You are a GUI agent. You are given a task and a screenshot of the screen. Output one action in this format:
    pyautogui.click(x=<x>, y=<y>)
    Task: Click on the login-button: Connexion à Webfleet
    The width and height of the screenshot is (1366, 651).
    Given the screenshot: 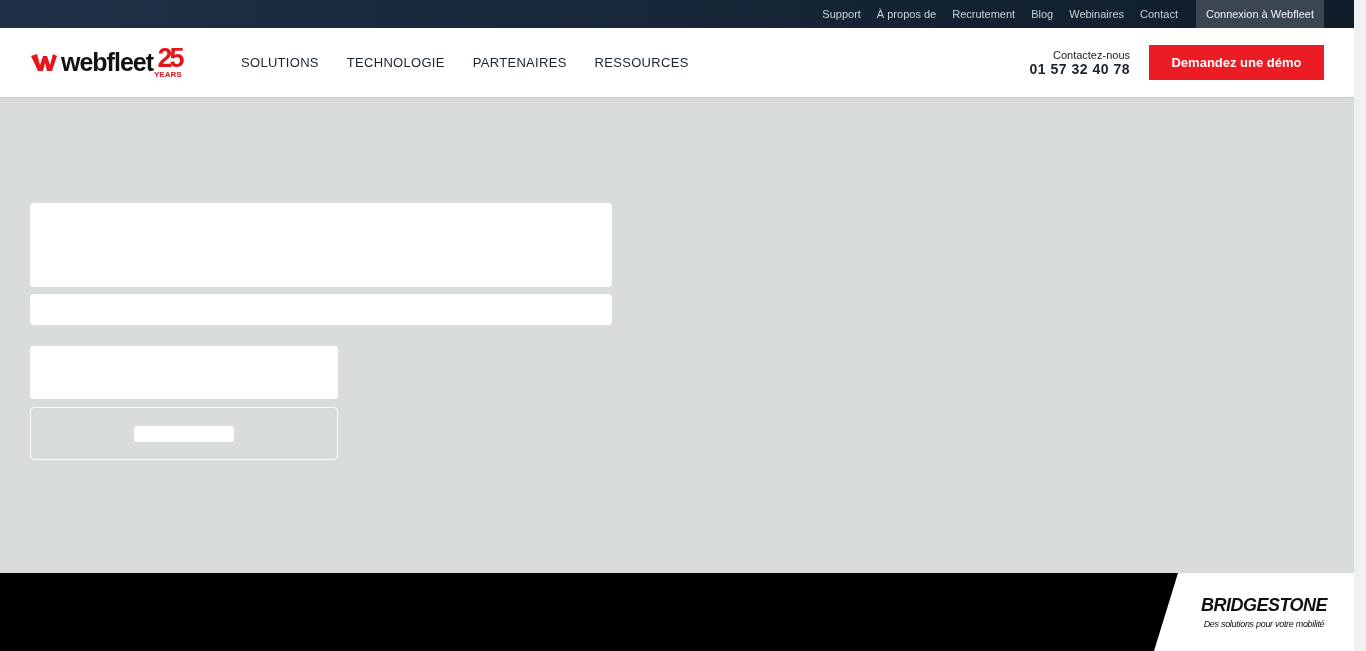 What is the action you would take?
    pyautogui.click(x=1259, y=14)
    